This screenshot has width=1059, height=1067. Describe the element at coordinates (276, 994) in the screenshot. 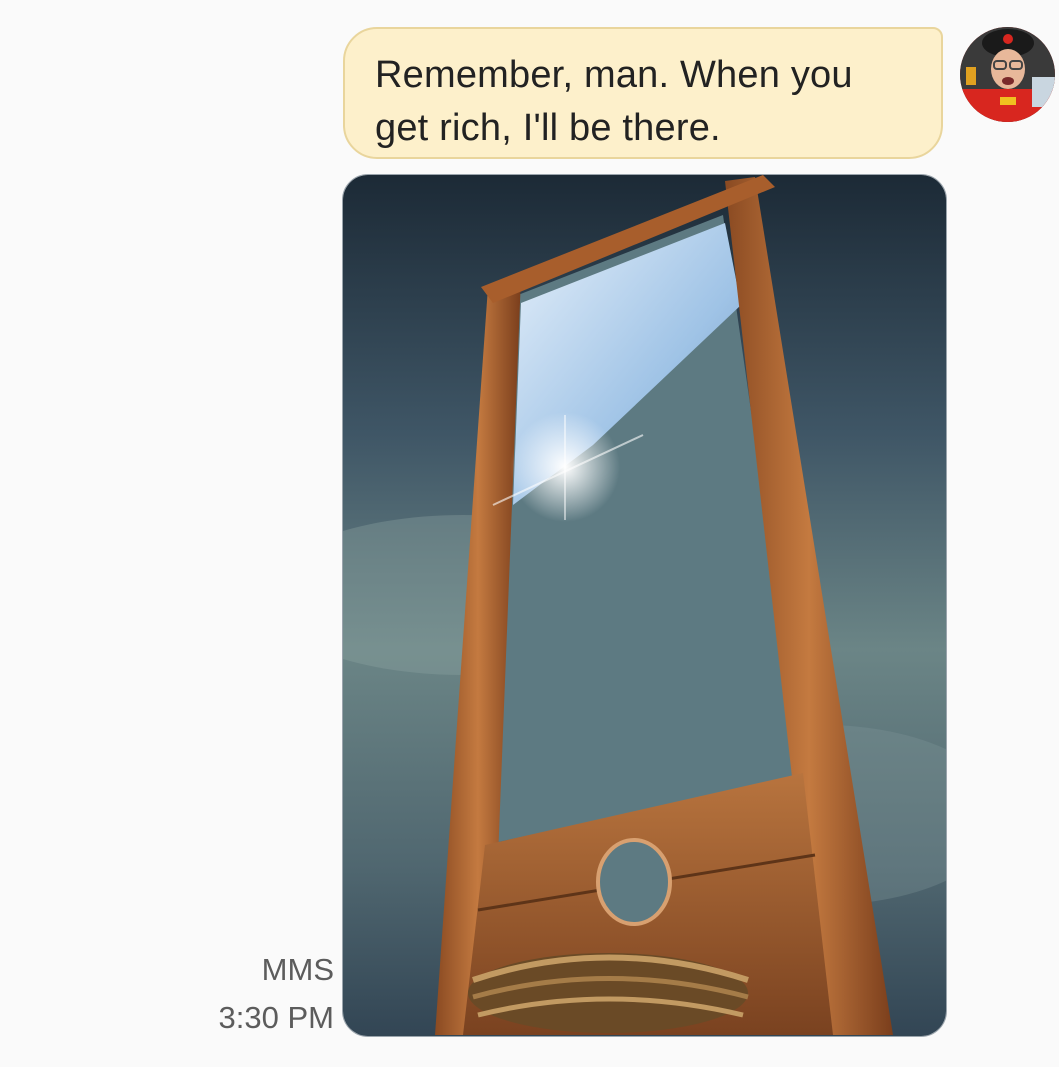

I see `message-meta: MMS 3:30 PM` at that location.